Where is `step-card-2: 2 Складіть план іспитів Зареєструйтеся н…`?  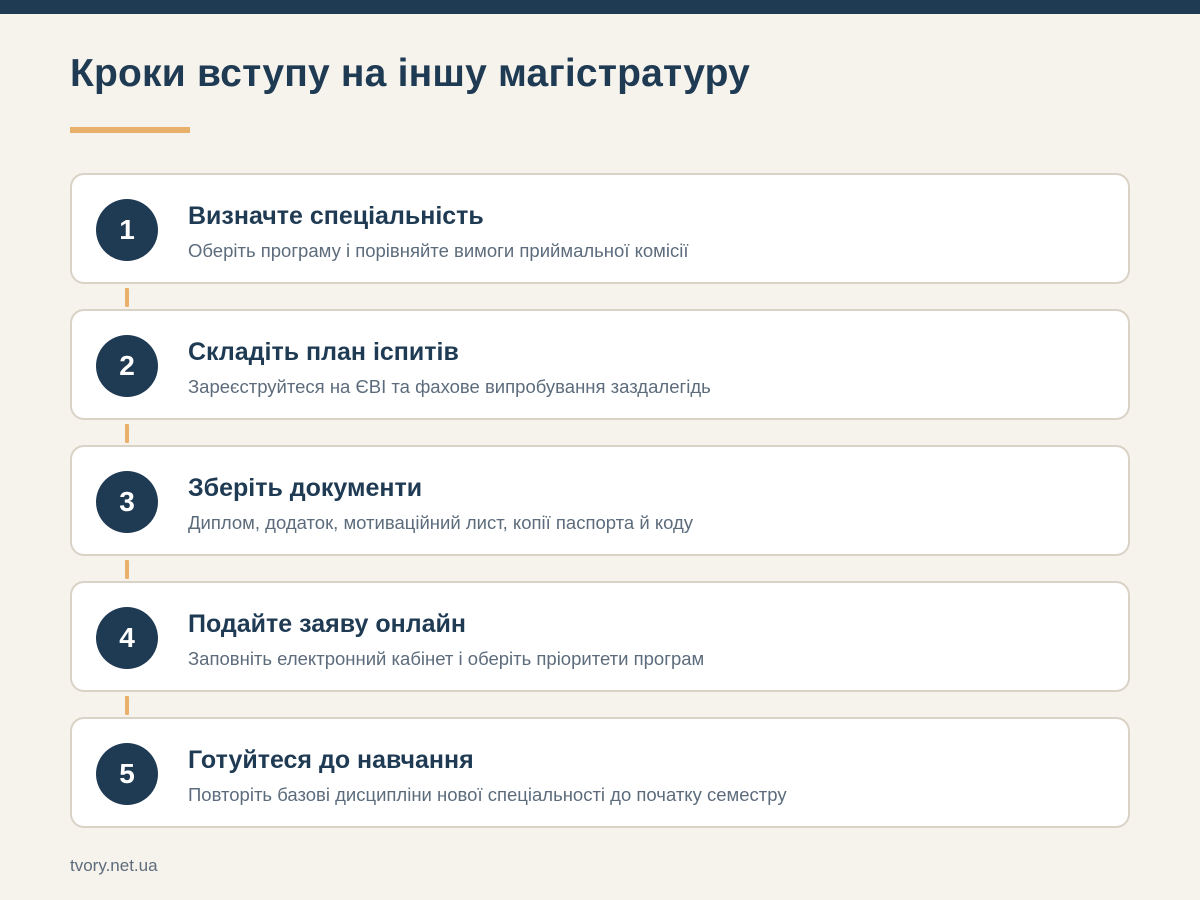 step-card-2: 2 Складіть план іспитів Зареєструйтеся н… is located at coordinates (600, 376).